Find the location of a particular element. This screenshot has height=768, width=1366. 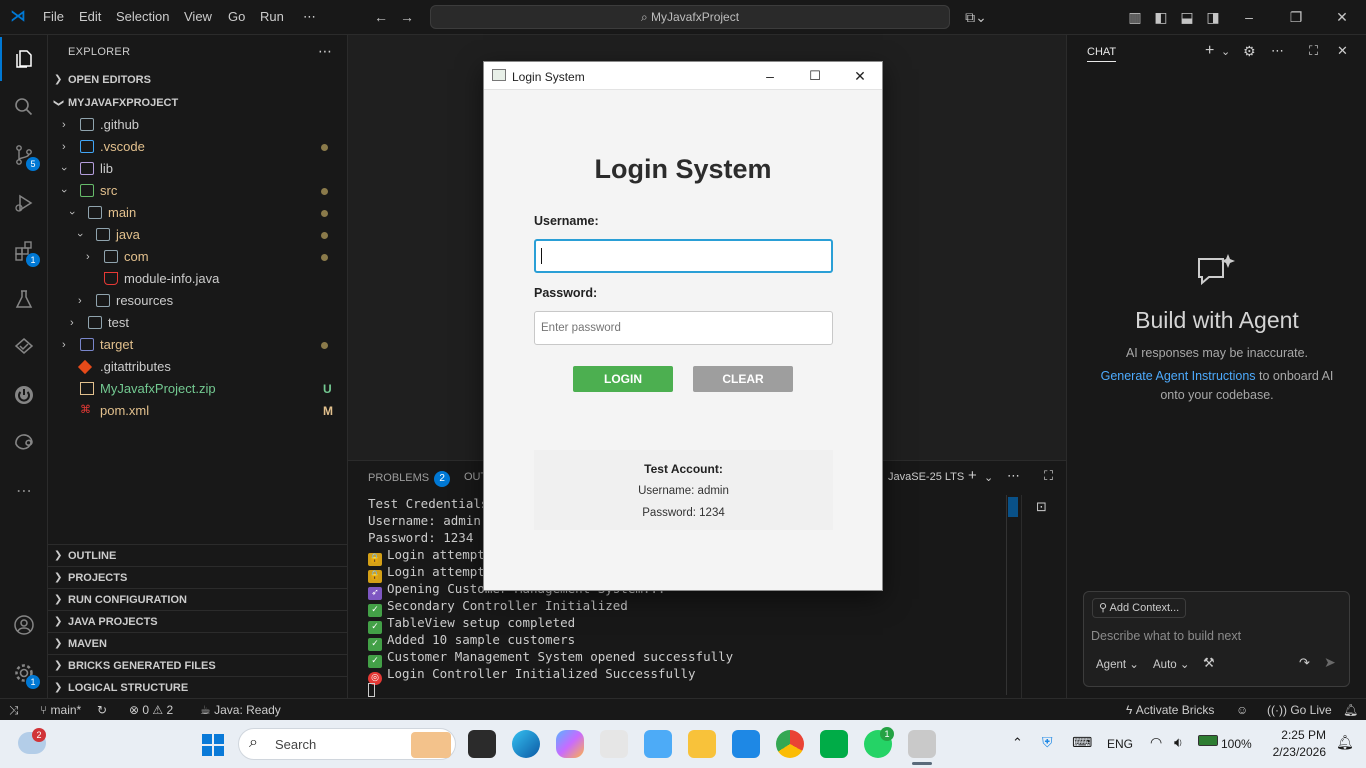

logical-structure-section: ❯ LOGICAL STRUCTURE is located at coordinates (198, 687).